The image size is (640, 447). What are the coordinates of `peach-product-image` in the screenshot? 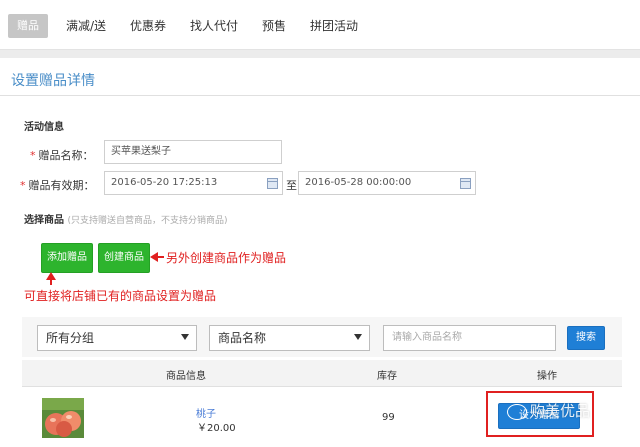 It's located at (63, 418).